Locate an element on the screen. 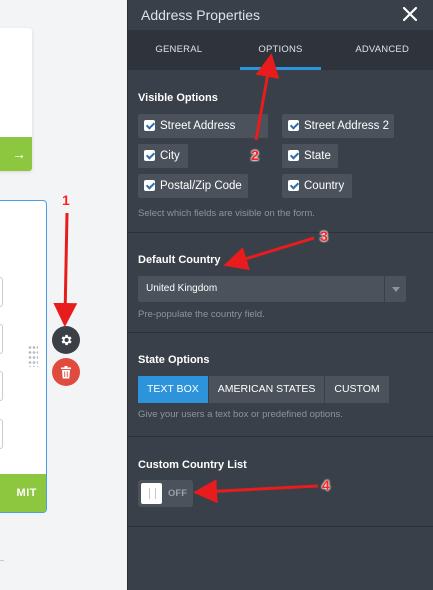 The width and height of the screenshot is (433, 590). state-options-segmented-control: TEXT BOX AMERICAN STATES CUSTOM is located at coordinates (264, 389).